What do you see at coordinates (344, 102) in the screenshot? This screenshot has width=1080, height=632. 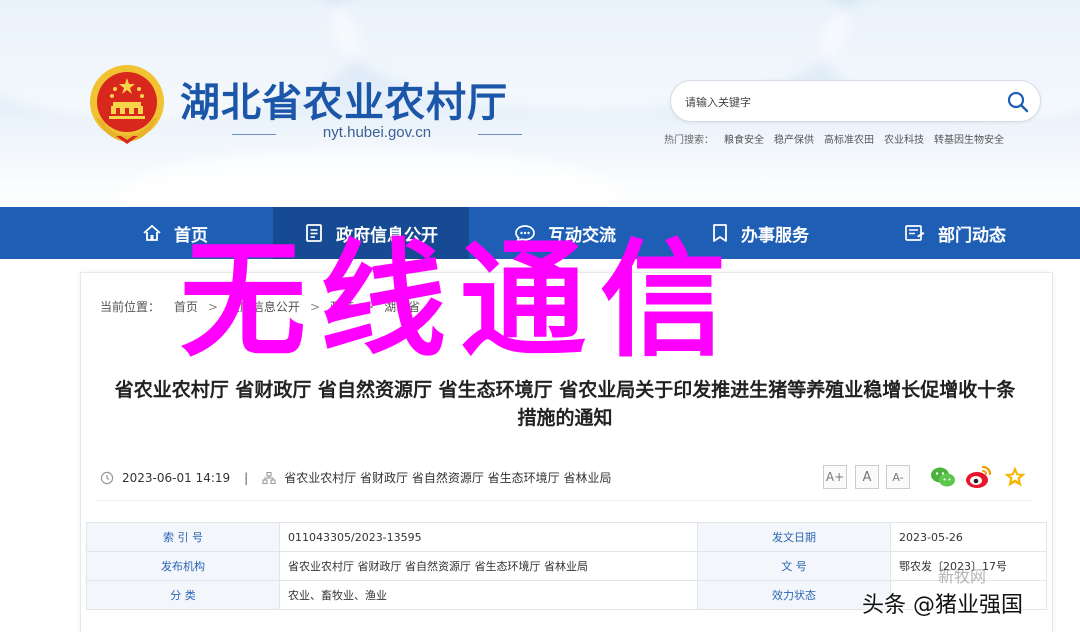 I see `site-title: 湖北省农业农村厅` at bounding box center [344, 102].